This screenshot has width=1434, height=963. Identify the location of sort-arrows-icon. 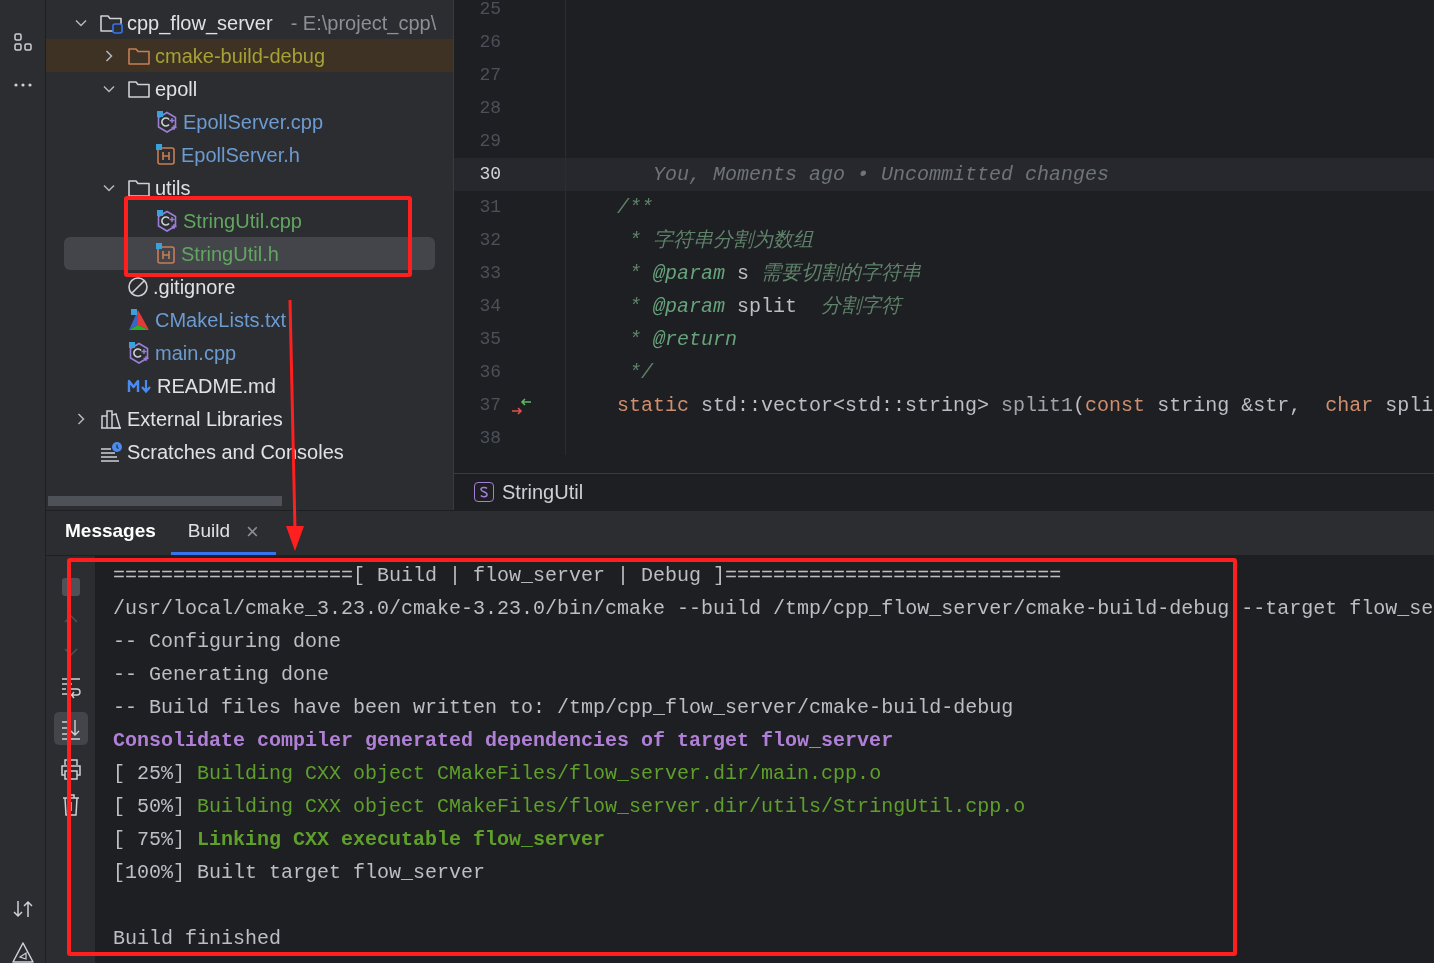
(22, 909).